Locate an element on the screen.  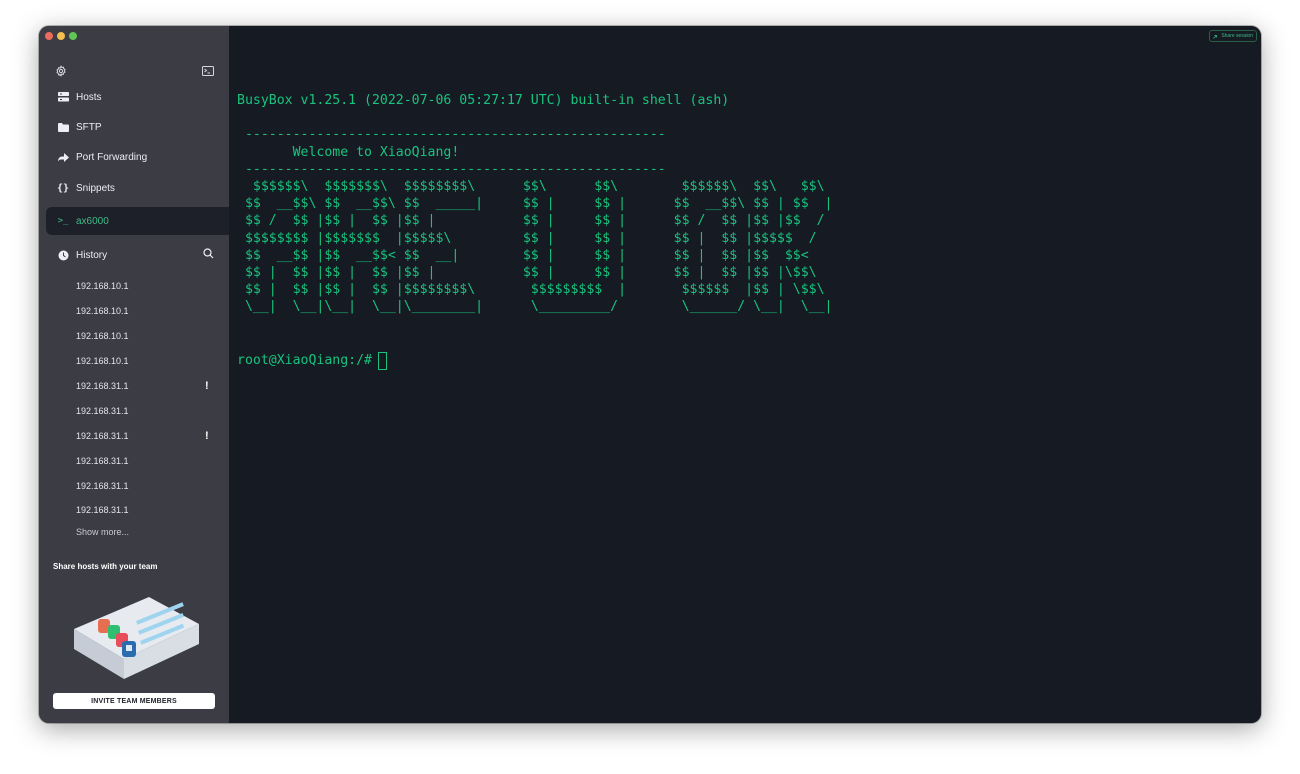
sidebar-item-hosts: Hosts is located at coordinates (134, 97).